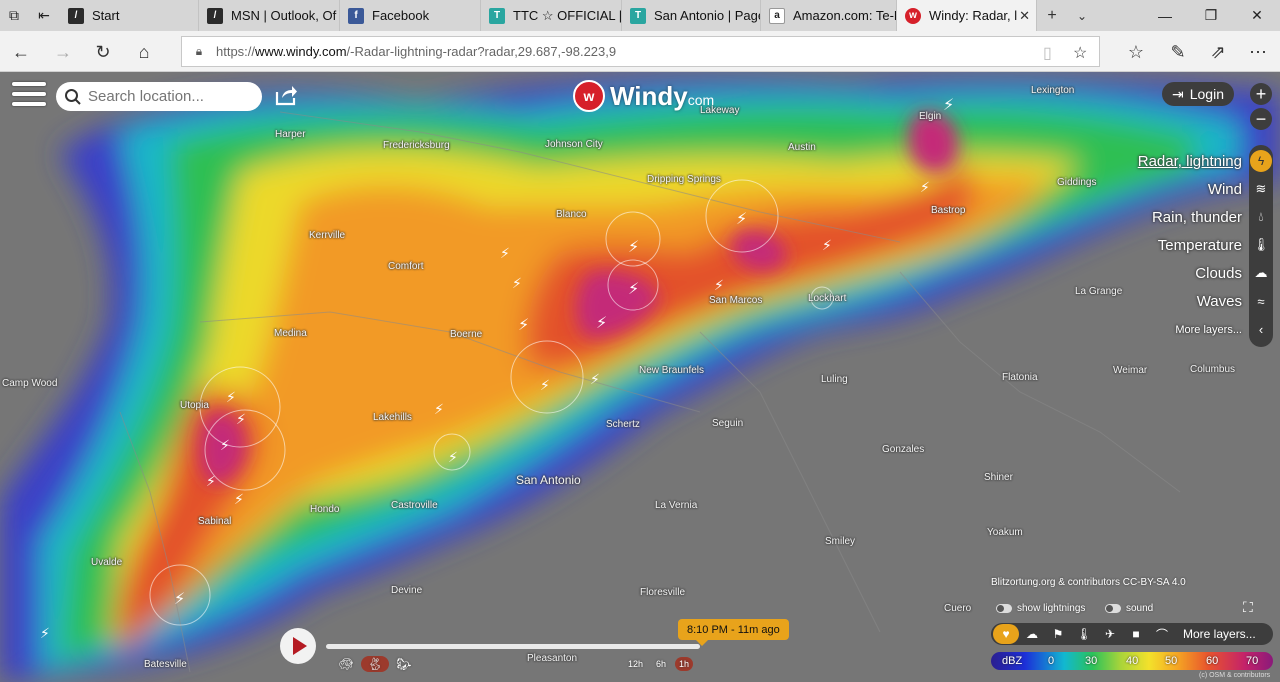 This screenshot has height=682, width=1280. Describe the element at coordinates (76, 15) in the screenshot. I see `edge-page-icon: /` at that location.